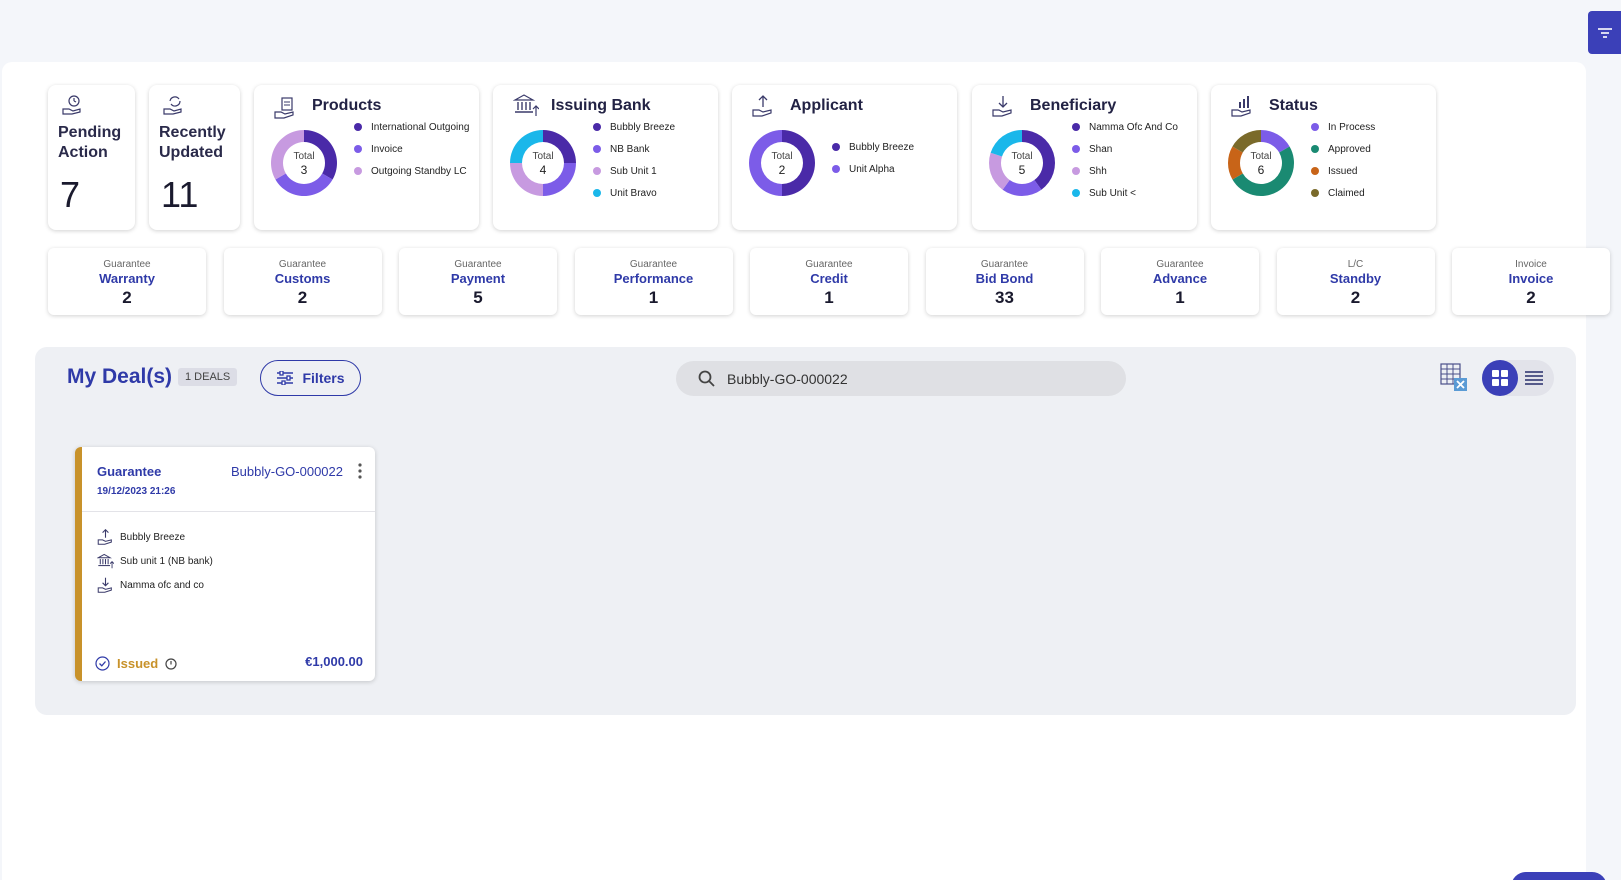  I want to click on legend-label: In Process, so click(1352, 127).